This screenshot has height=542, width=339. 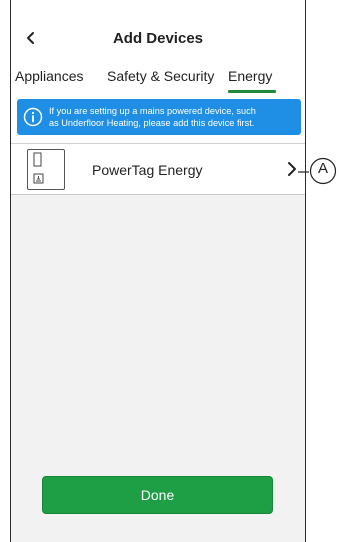 What do you see at coordinates (252, 91) in the screenshot?
I see `active-tab-indicator` at bounding box center [252, 91].